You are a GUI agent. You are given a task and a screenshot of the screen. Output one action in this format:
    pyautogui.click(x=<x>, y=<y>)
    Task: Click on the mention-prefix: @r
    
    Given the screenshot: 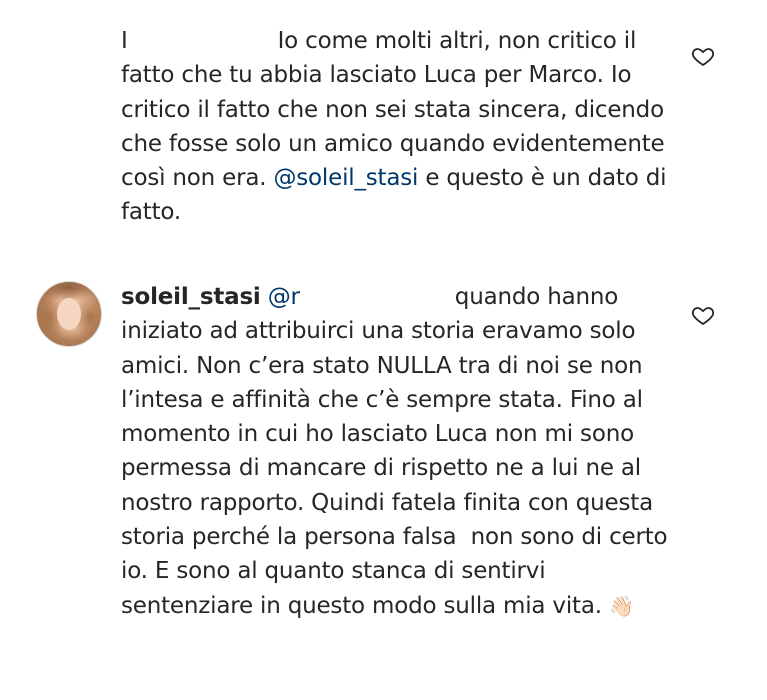 What is the action you would take?
    pyautogui.click(x=280, y=297)
    